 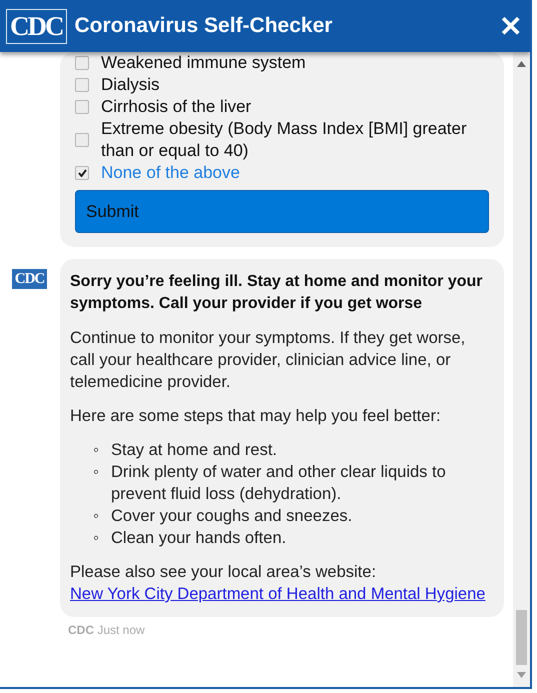 What do you see at coordinates (282, 63) in the screenshot?
I see `option-label: Weakened immune system` at bounding box center [282, 63].